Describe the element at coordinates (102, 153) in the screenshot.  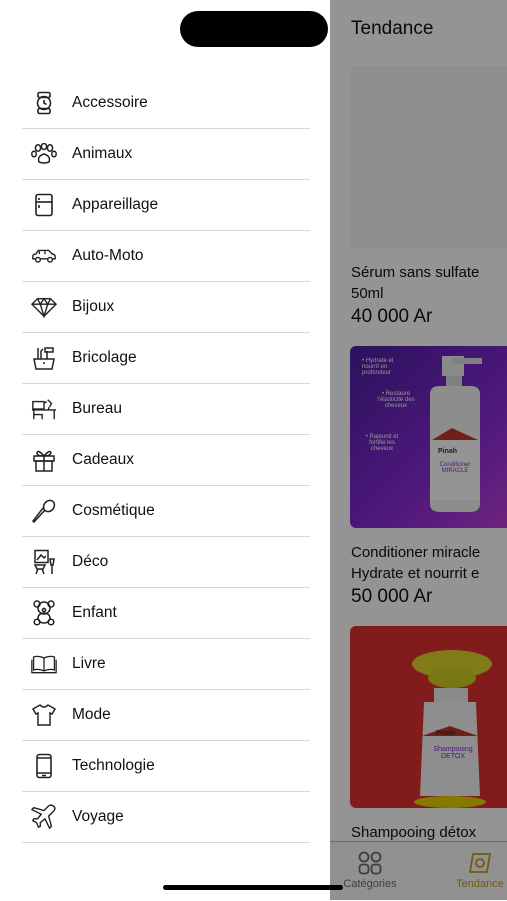
I see `category-label: Animaux` at that location.